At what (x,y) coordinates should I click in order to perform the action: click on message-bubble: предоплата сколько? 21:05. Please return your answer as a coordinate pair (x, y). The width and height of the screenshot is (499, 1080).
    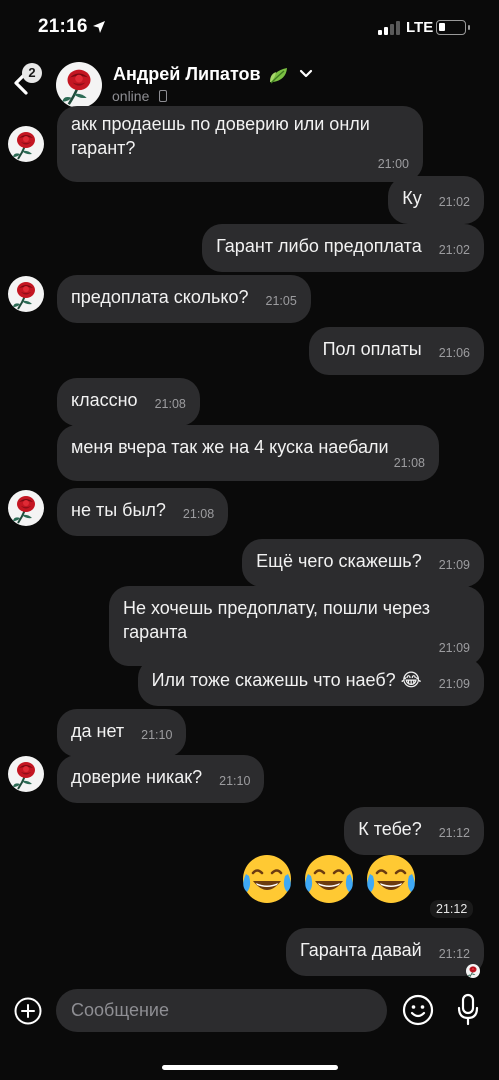
    Looking at the image, I should click on (184, 299).